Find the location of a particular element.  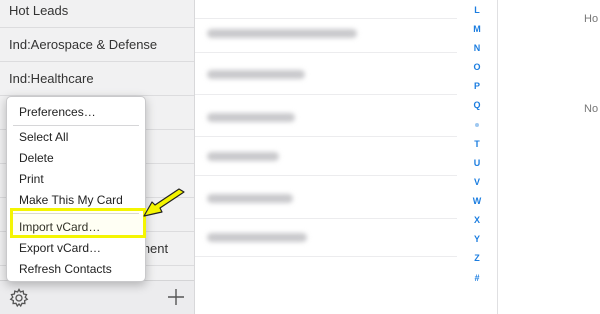

group-label: Ind:Healthcare is located at coordinates (51, 78).